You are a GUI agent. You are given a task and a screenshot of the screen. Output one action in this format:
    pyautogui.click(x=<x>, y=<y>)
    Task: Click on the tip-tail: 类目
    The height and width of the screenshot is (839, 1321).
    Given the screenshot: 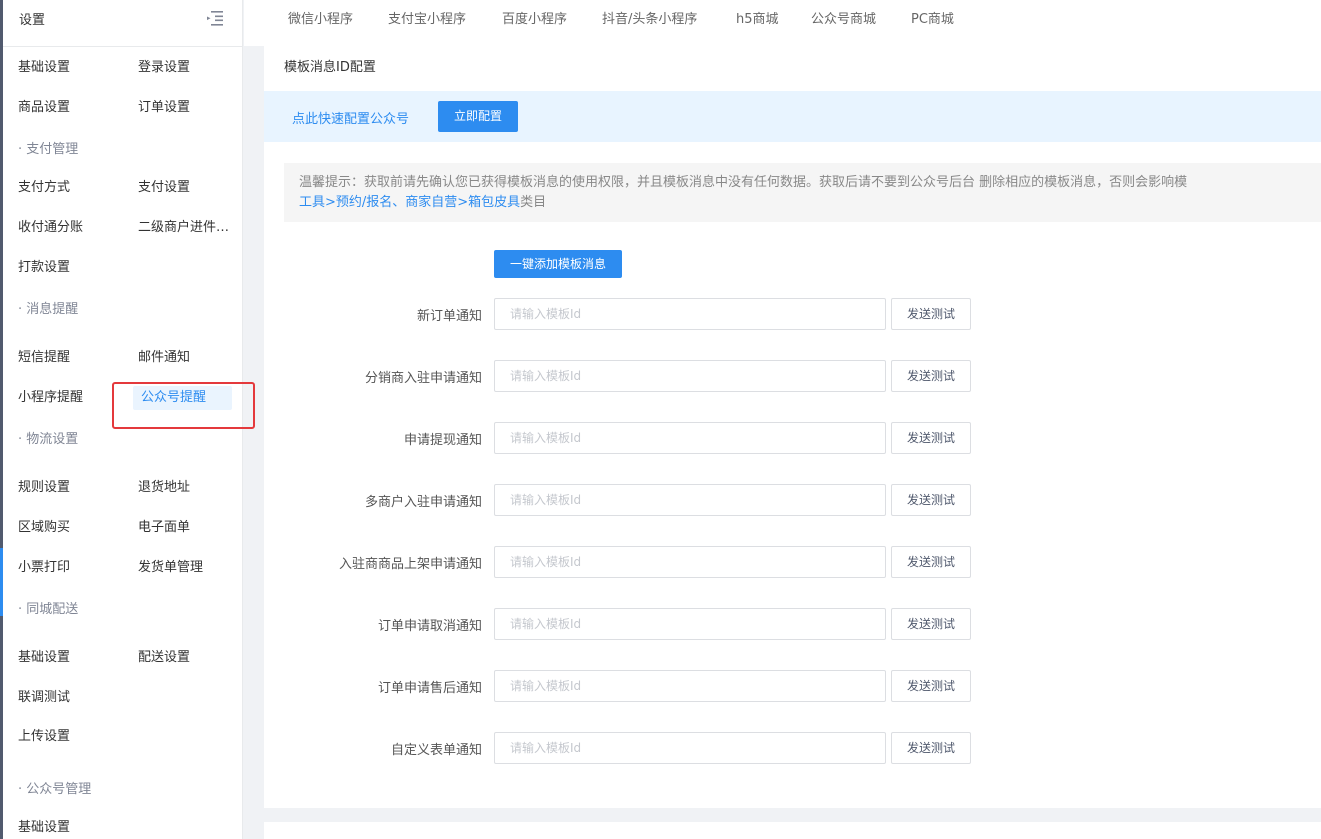 What is the action you would take?
    pyautogui.click(x=533, y=202)
    